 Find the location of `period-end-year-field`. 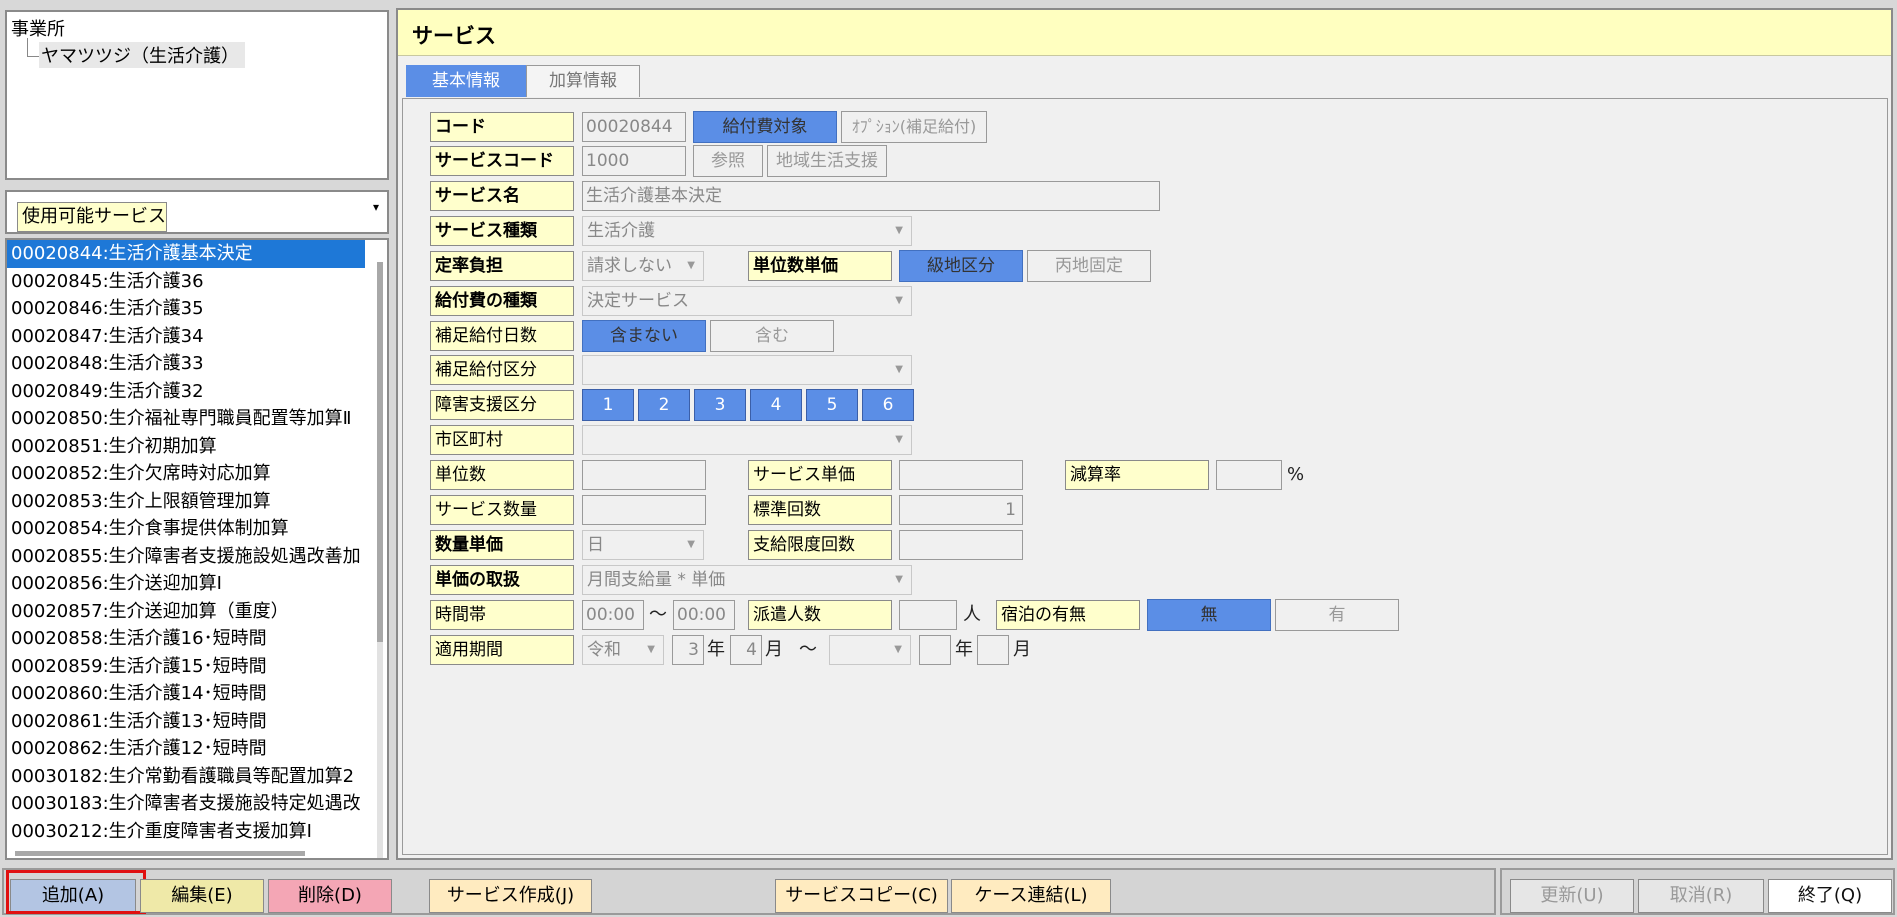

period-end-year-field is located at coordinates (935, 650).